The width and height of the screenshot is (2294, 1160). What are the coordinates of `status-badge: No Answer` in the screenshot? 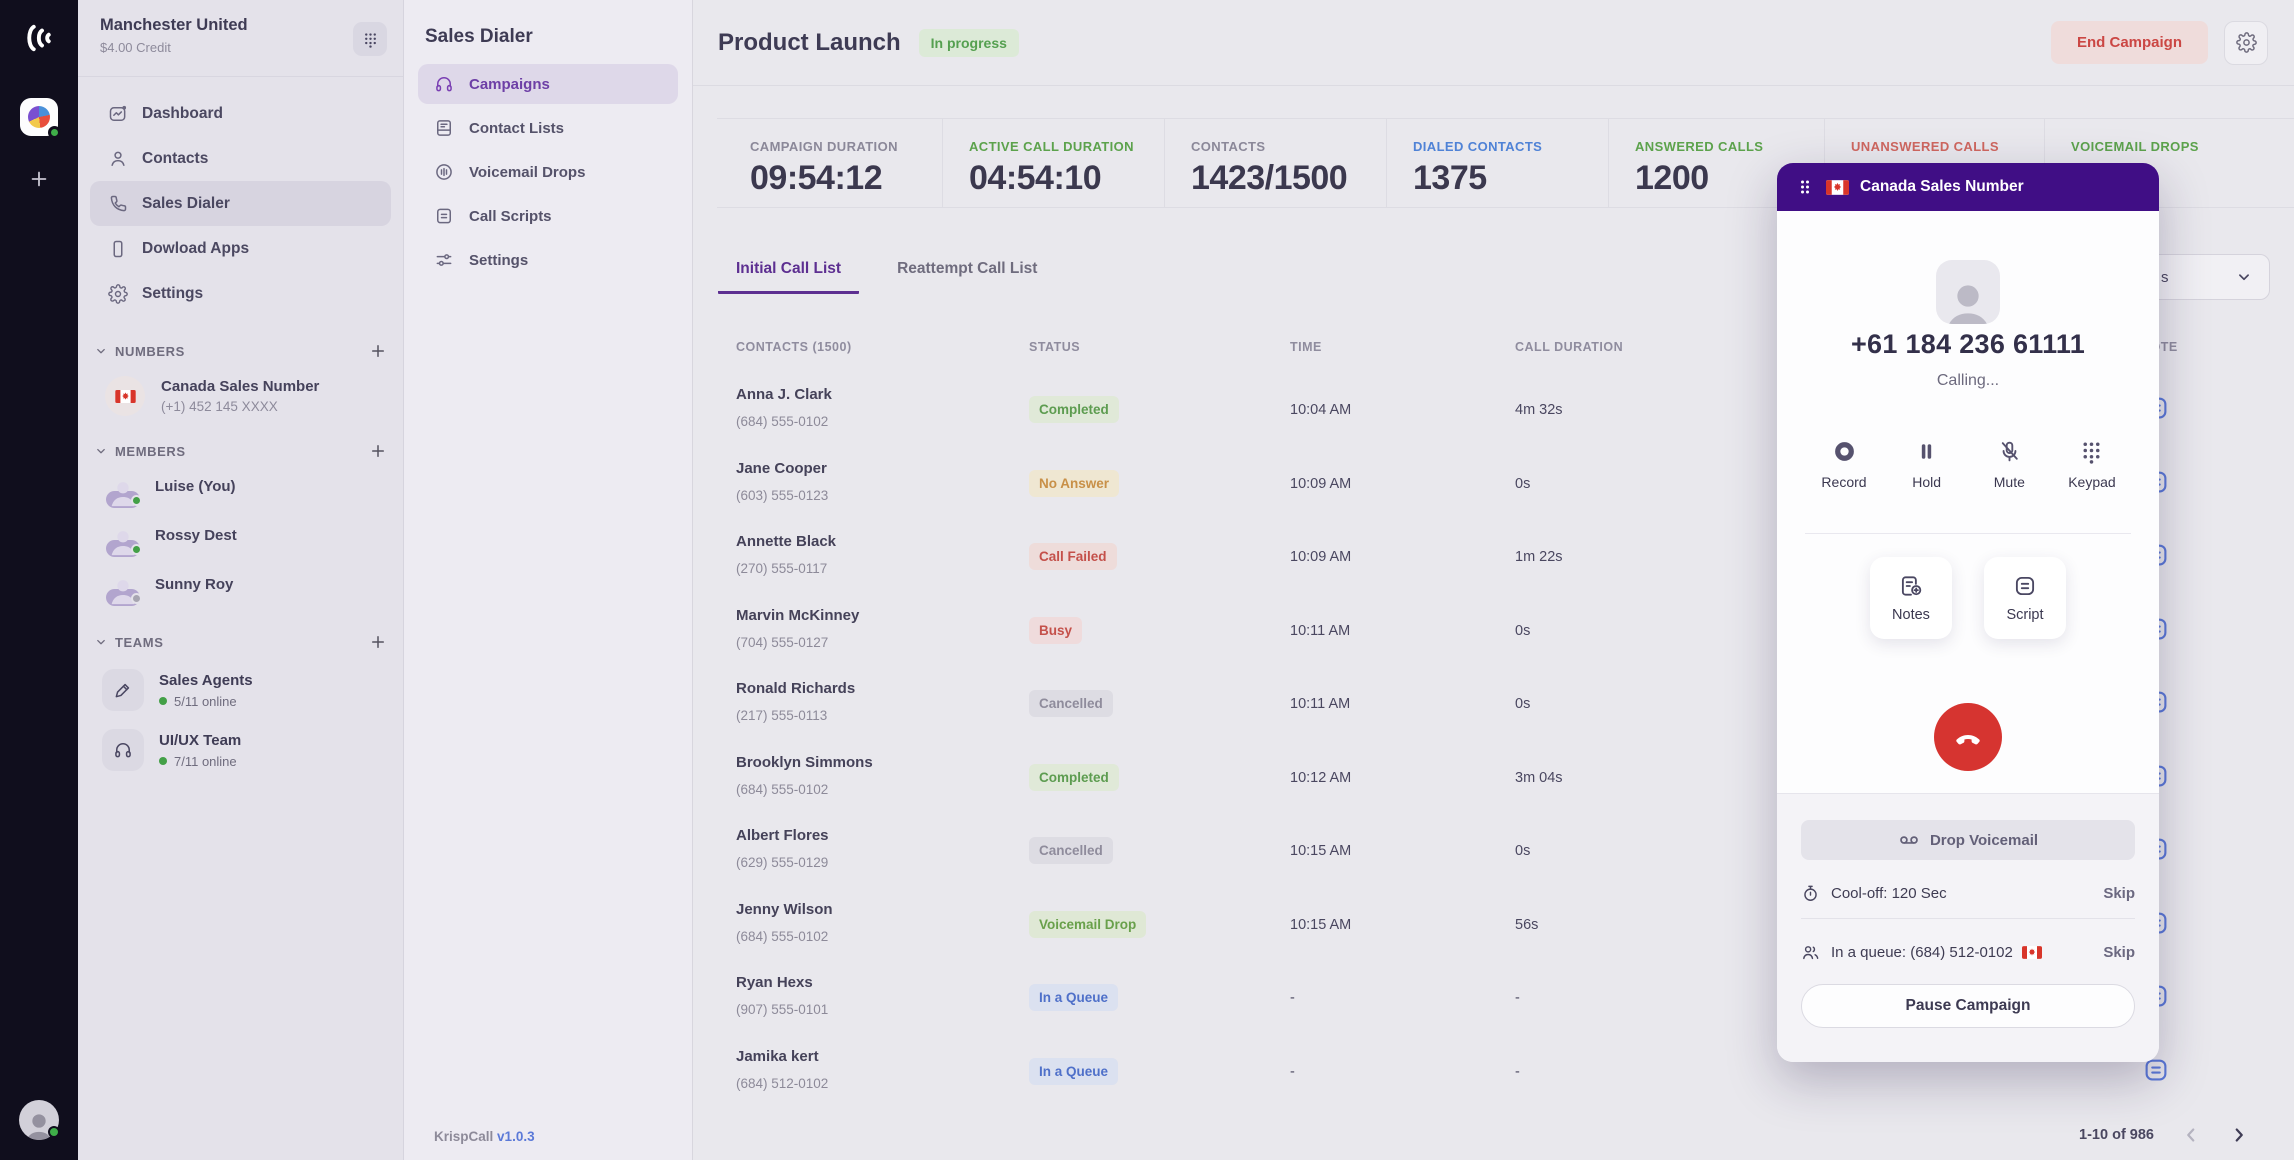 It's located at (1074, 483).